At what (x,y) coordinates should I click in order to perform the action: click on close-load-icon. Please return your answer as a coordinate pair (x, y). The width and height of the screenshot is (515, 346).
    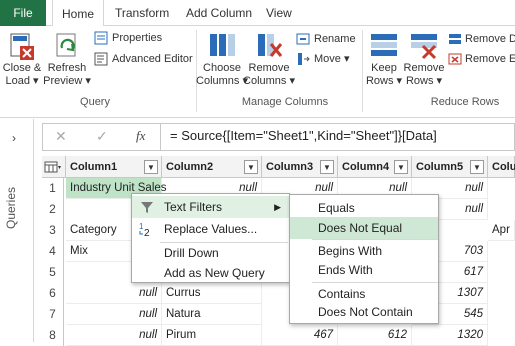
    Looking at the image, I should click on (22, 46).